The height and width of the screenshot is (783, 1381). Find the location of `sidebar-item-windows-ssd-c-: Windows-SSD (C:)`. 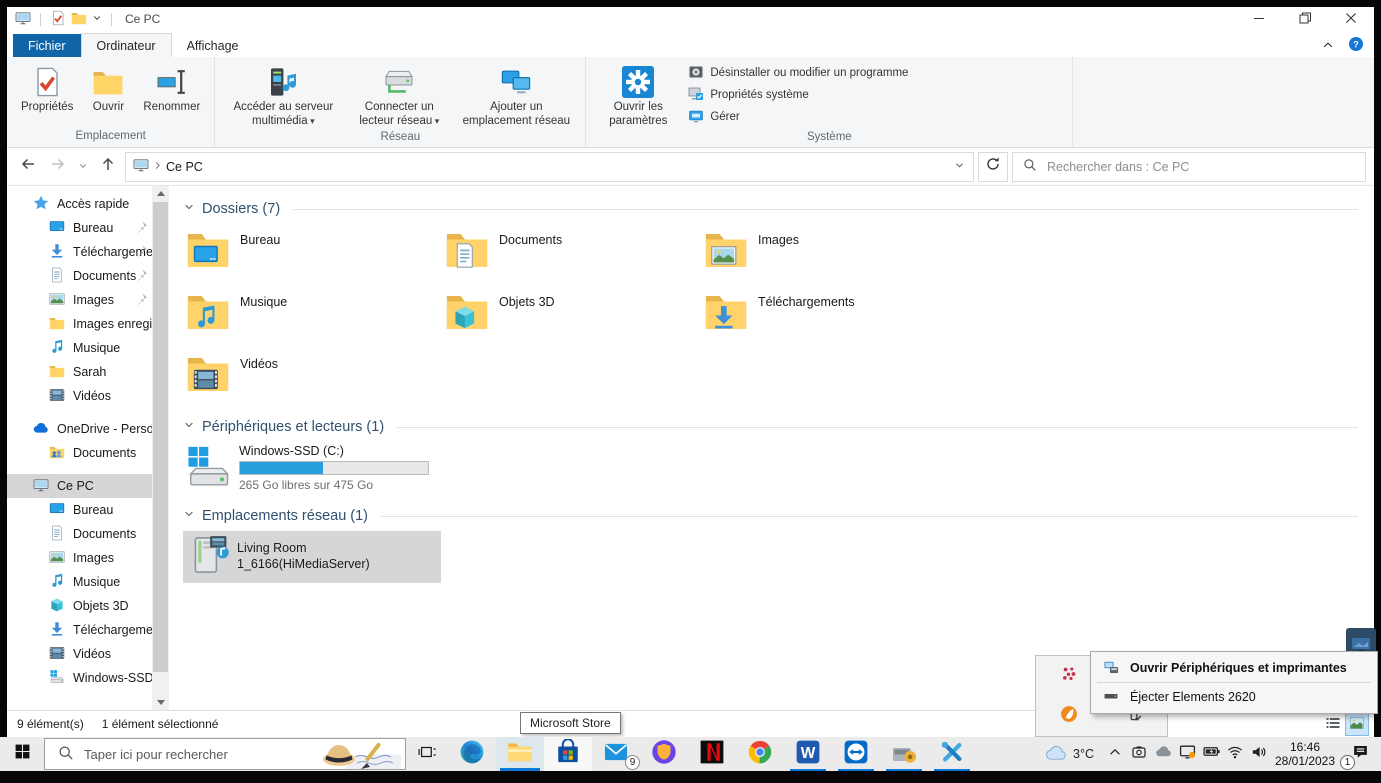

sidebar-item-windows-ssd-c-: Windows-SSD (C:) is located at coordinates (79, 678).